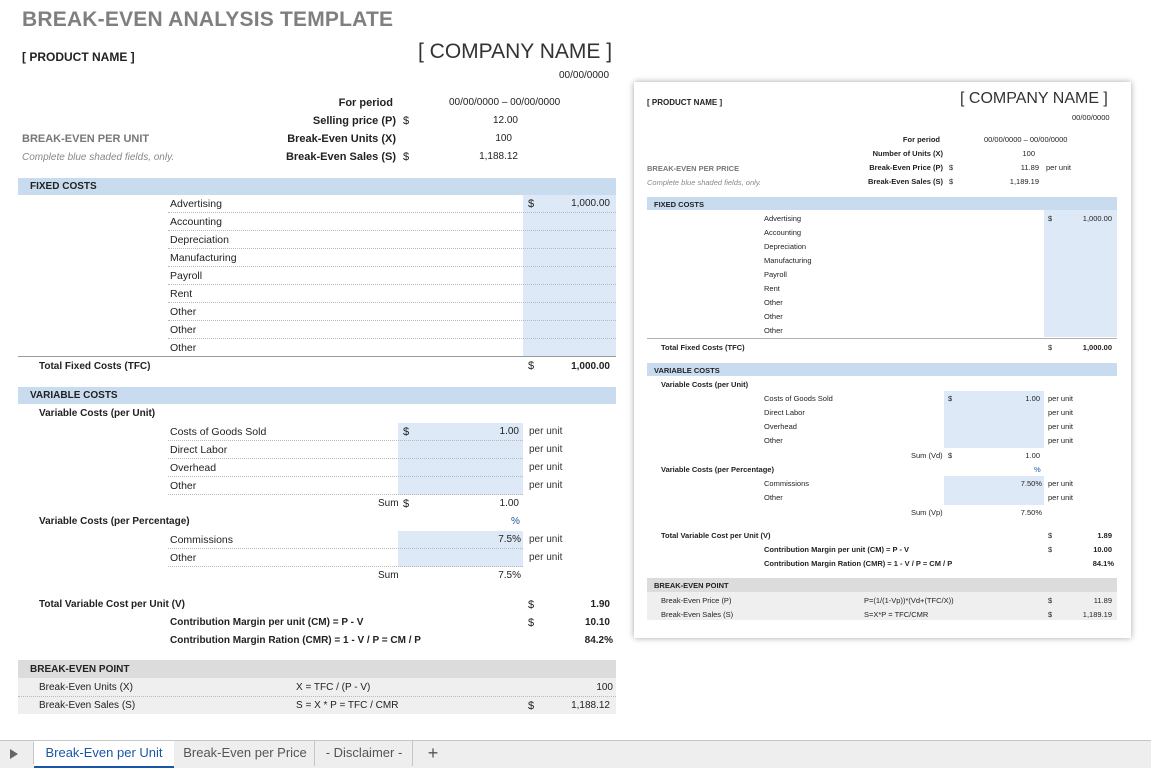  I want to click on be-units-label: Break-Even Units (X), so click(341, 139).